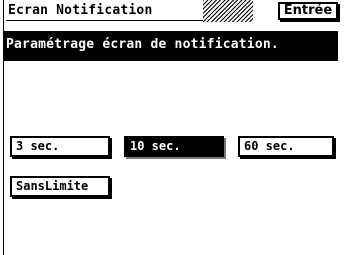  I want to click on option-unlimited-button: SansLimite, so click(60, 186).